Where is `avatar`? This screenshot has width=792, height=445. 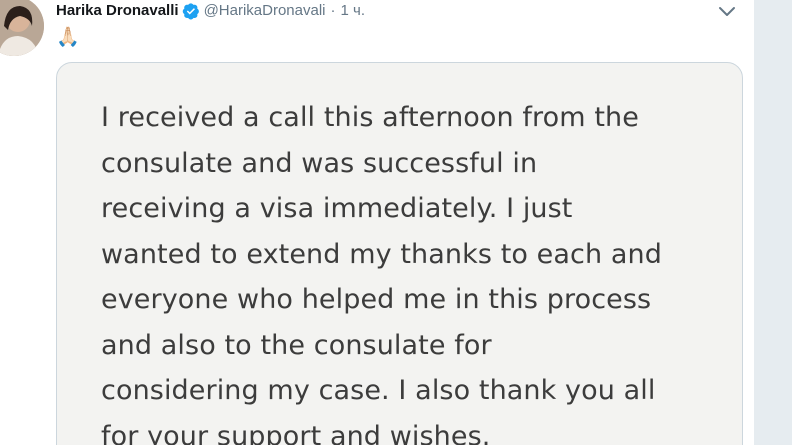 avatar is located at coordinates (22, 28).